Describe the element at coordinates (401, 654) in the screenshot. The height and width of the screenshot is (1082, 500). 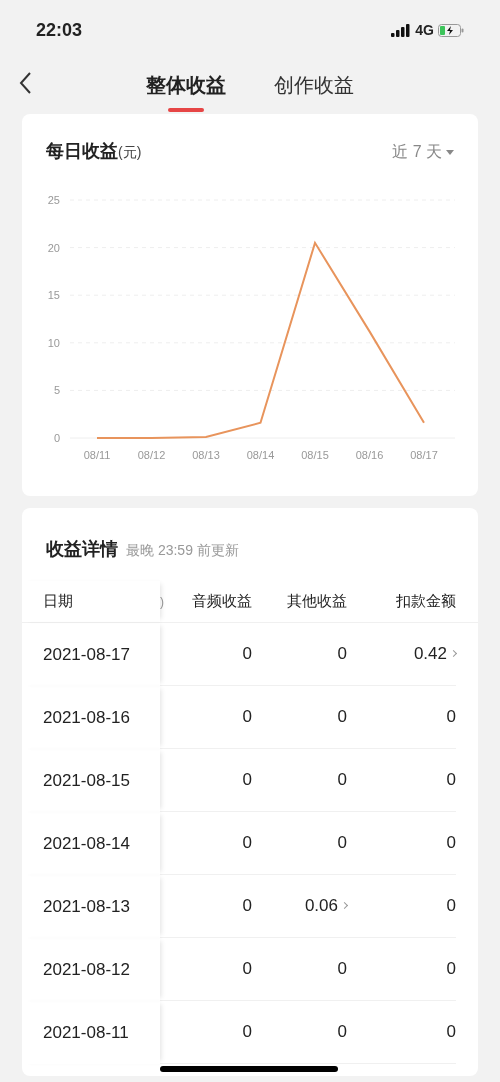
I see `amount-link: 0.42` at that location.